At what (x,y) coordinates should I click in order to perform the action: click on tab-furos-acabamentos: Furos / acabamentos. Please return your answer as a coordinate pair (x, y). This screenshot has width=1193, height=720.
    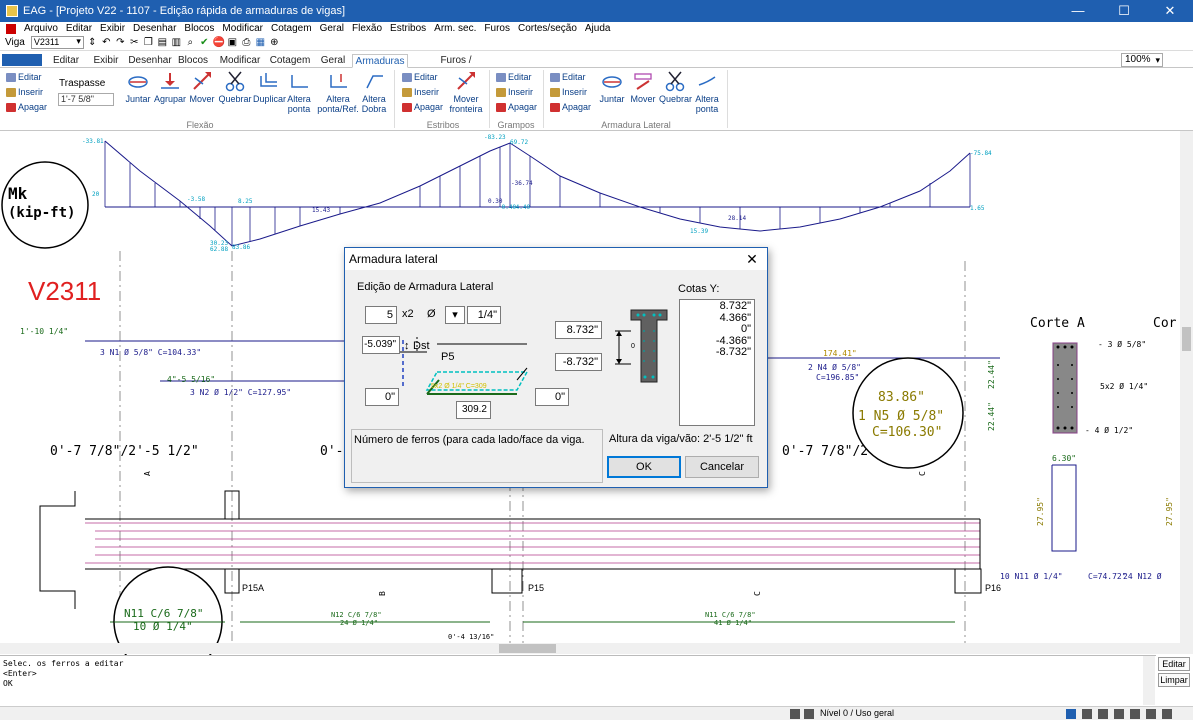
    Looking at the image, I should click on (456, 67).